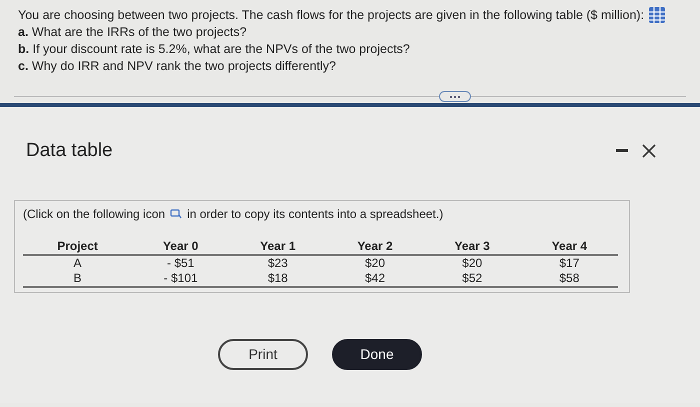 The image size is (700, 407). Describe the element at coordinates (133, 32) in the screenshot. I see `question-part: a. What are the IRRs of the two projects?` at that location.